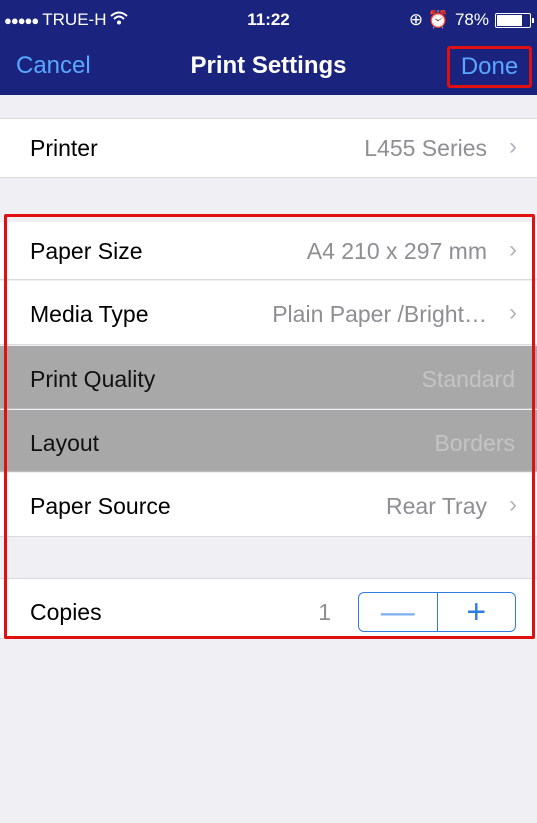 The height and width of the screenshot is (823, 537). I want to click on battery-icon, so click(514, 20).